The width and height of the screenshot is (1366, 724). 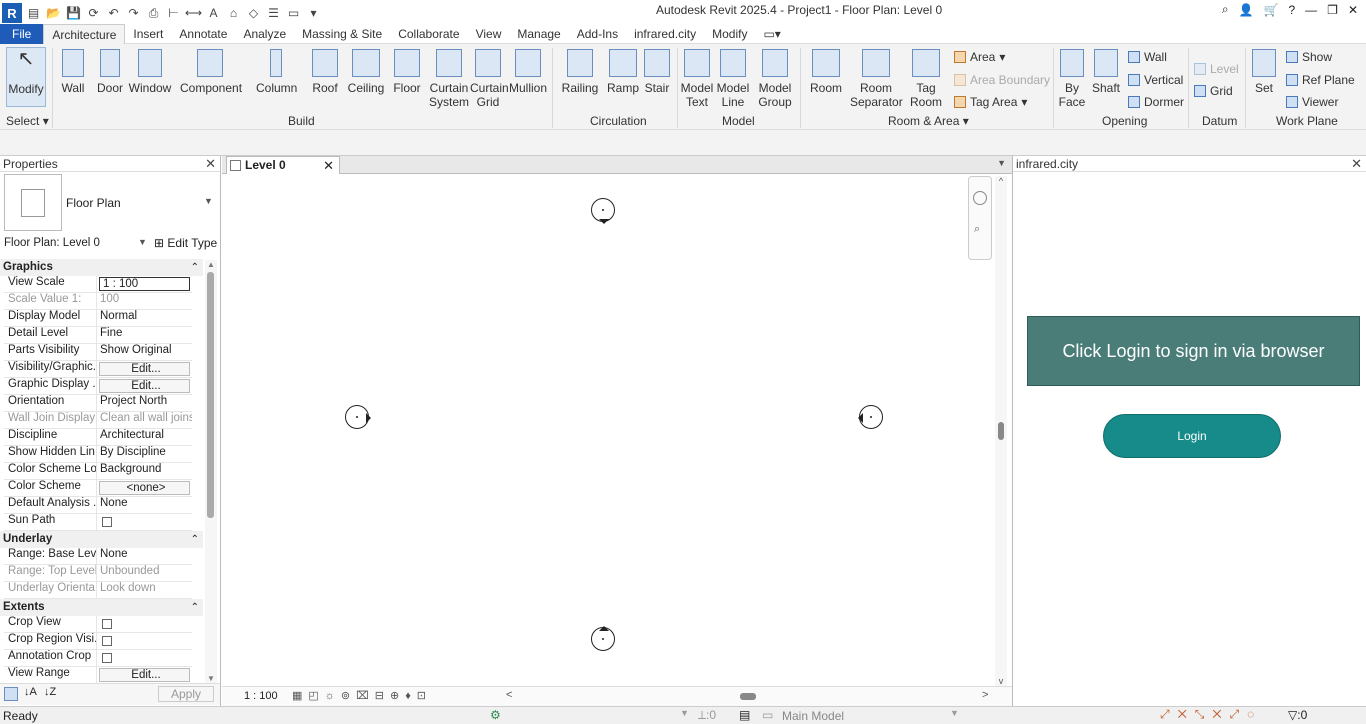 I want to click on property-value: None, so click(x=144, y=505).